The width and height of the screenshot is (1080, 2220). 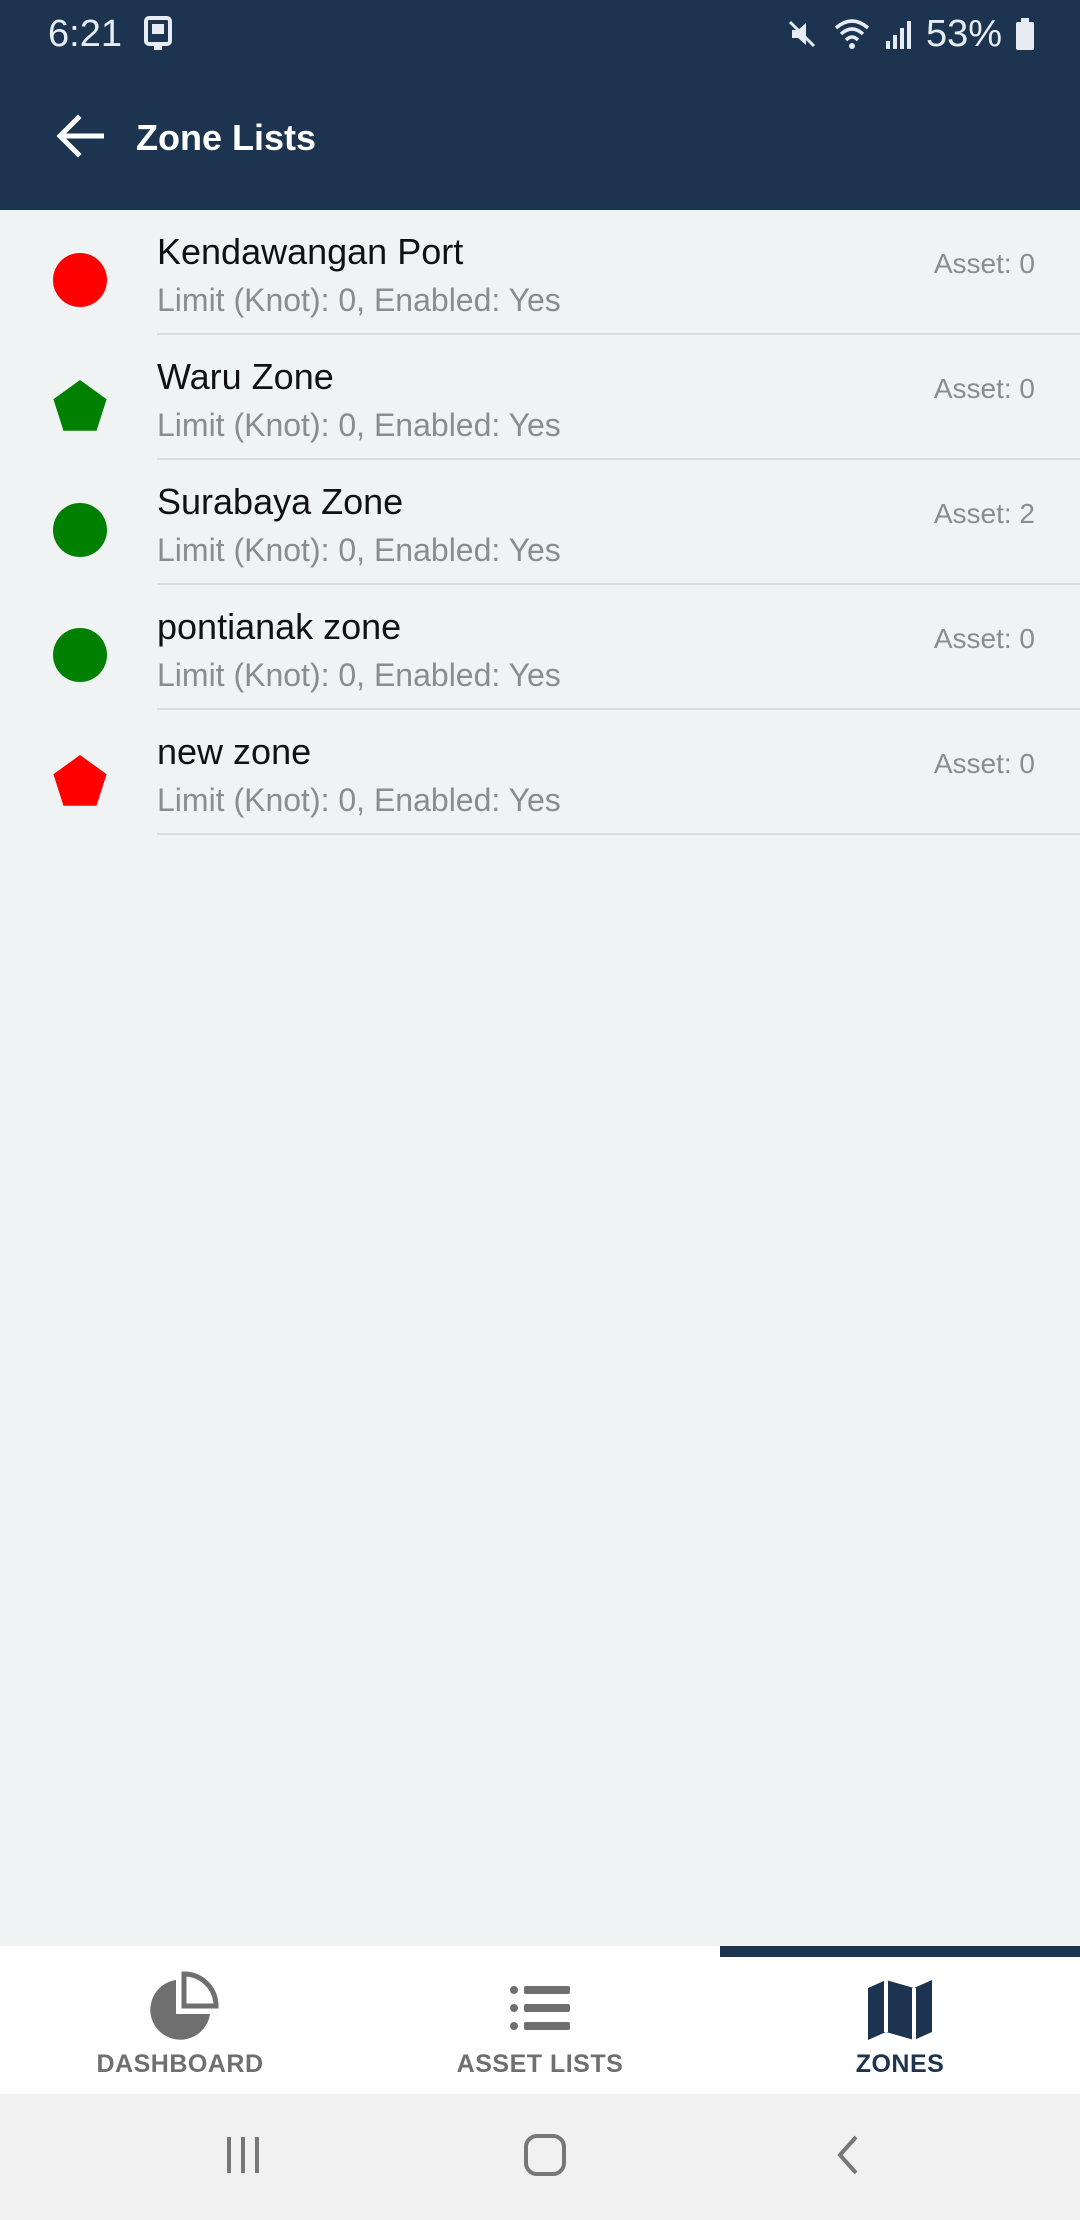 What do you see at coordinates (852, 34) in the screenshot?
I see `wifi-icon` at bounding box center [852, 34].